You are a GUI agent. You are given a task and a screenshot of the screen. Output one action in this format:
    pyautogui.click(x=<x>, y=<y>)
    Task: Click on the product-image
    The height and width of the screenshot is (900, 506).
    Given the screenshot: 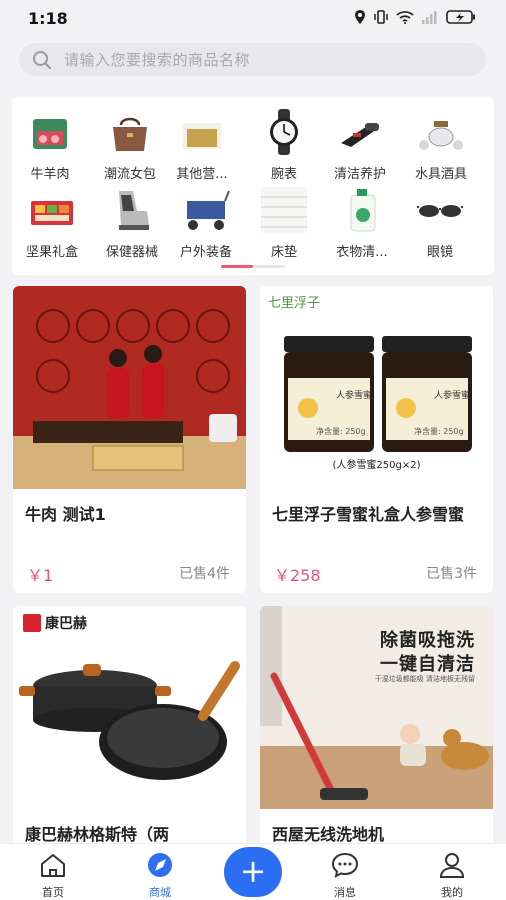 What is the action you would take?
    pyautogui.click(x=129, y=387)
    